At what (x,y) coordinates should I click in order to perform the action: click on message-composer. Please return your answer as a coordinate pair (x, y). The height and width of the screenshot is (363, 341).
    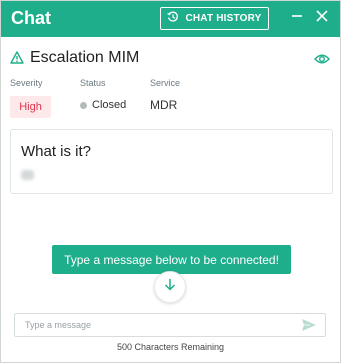
    Looking at the image, I should click on (170, 325).